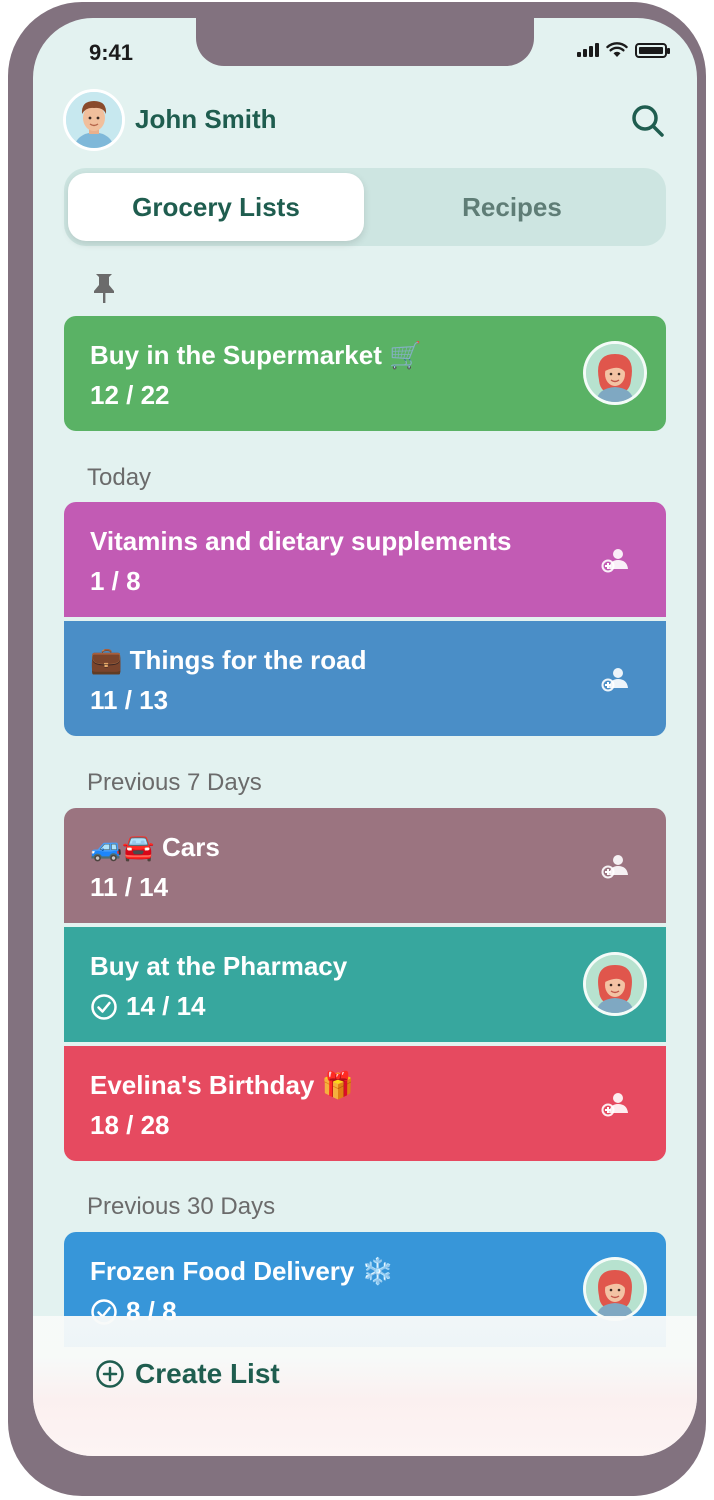  I want to click on list-progress: 11 / 13, so click(129, 700).